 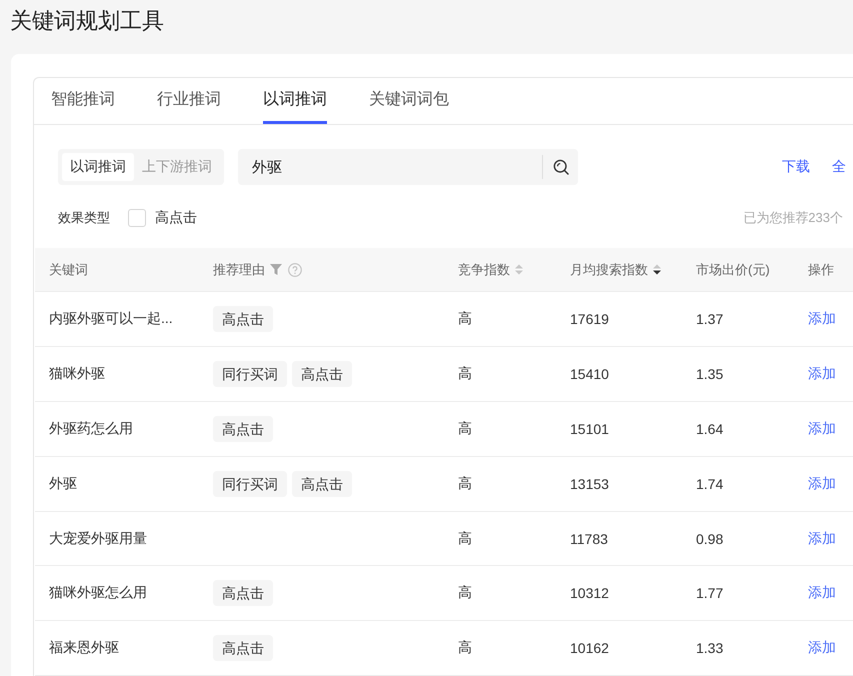 What do you see at coordinates (83, 101) in the screenshot?
I see `tab: 智能推词` at bounding box center [83, 101].